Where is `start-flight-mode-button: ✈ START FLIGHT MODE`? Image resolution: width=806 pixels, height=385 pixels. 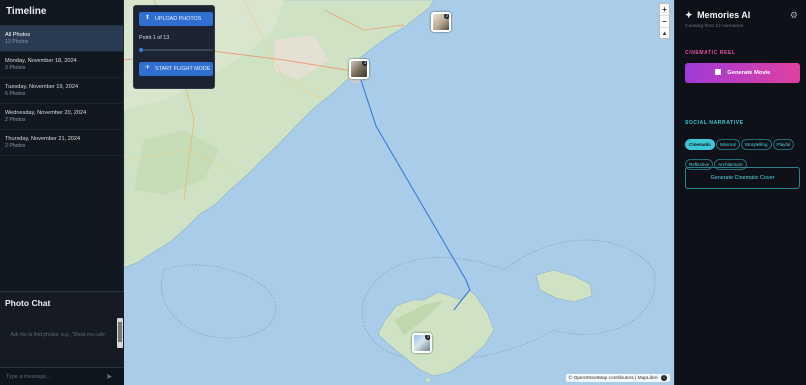
start-flight-mode-button: ✈ START FLIGHT MODE is located at coordinates (176, 69).